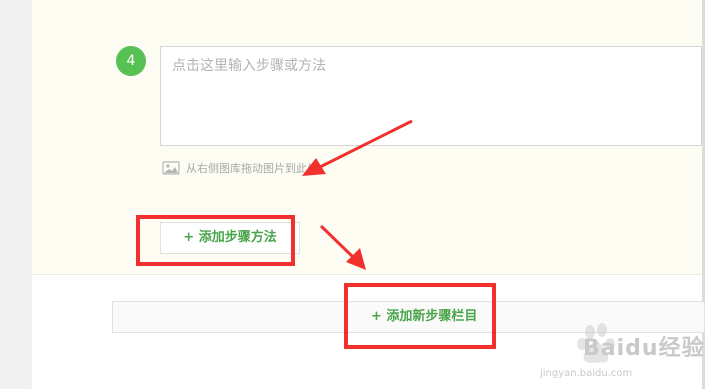 This screenshot has height=389, width=705. Describe the element at coordinates (215, 240) in the screenshot. I see `highlight-box-add-method` at that location.